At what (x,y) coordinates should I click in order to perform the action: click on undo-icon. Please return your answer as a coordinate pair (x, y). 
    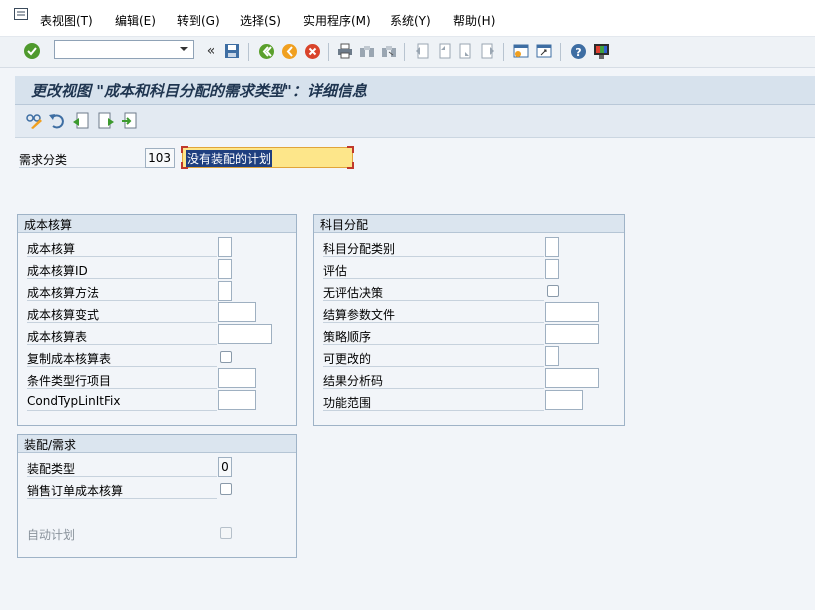
    Looking at the image, I should click on (57, 121).